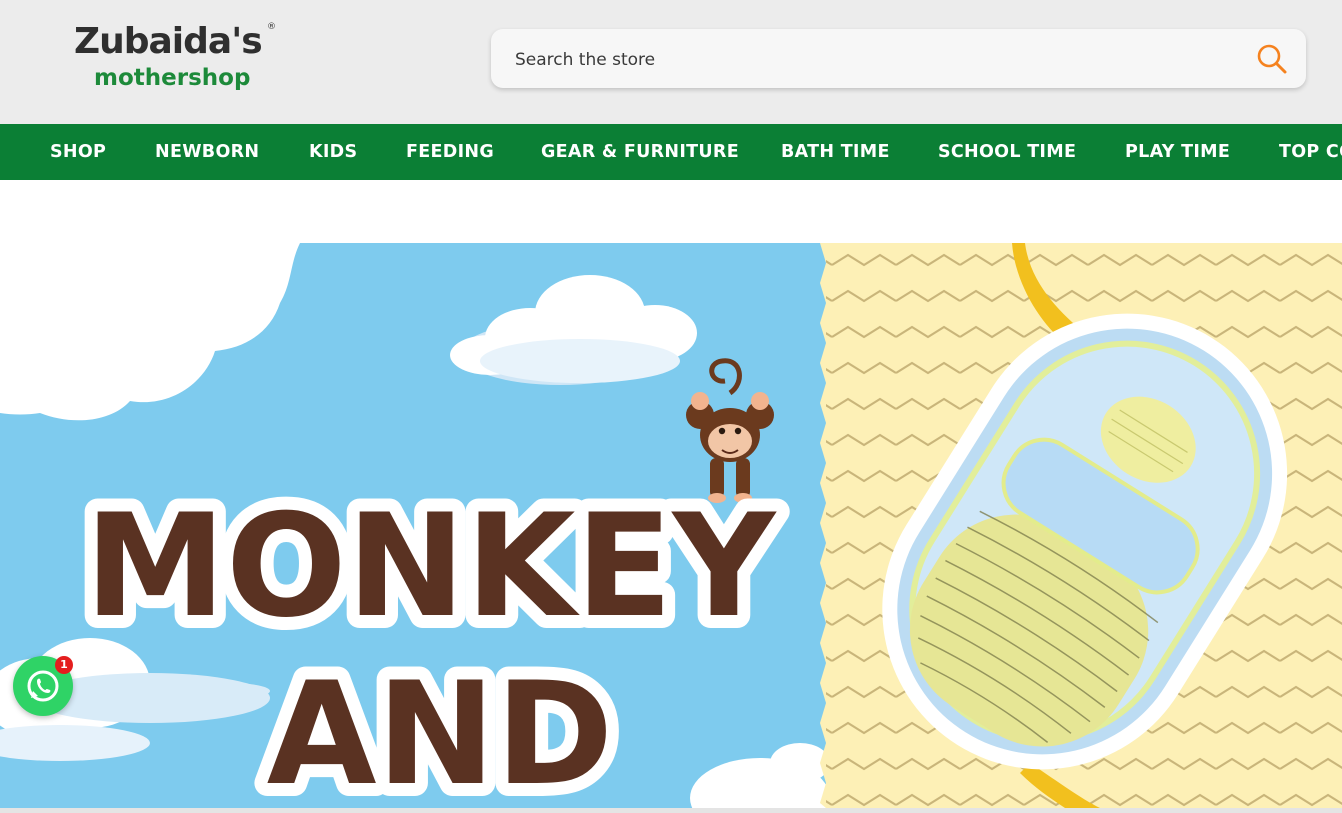  Describe the element at coordinates (431, 566) in the screenshot. I see `banner-title-line1: MONKEY` at that location.